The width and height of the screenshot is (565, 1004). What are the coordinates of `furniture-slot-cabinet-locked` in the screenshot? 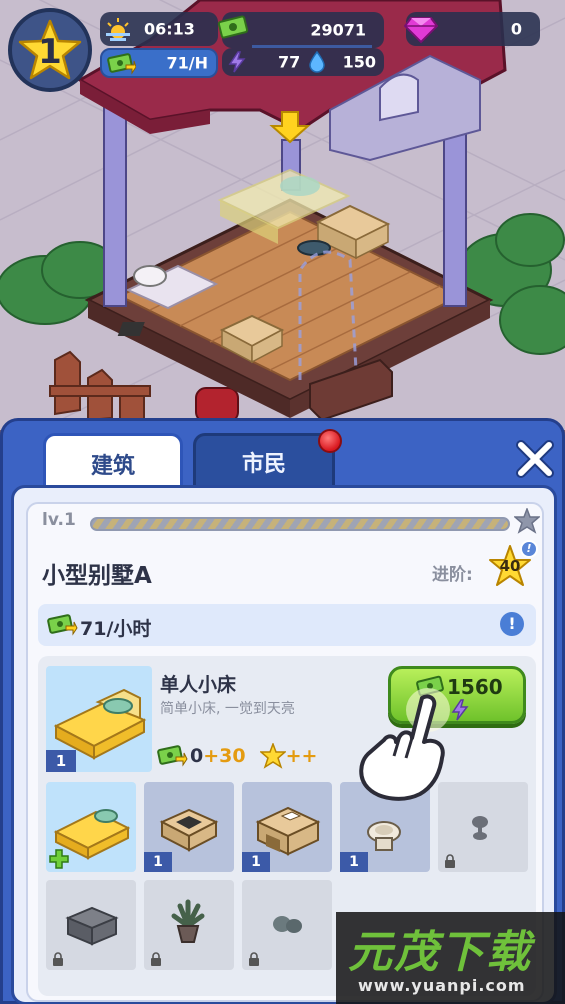 It's located at (91, 925).